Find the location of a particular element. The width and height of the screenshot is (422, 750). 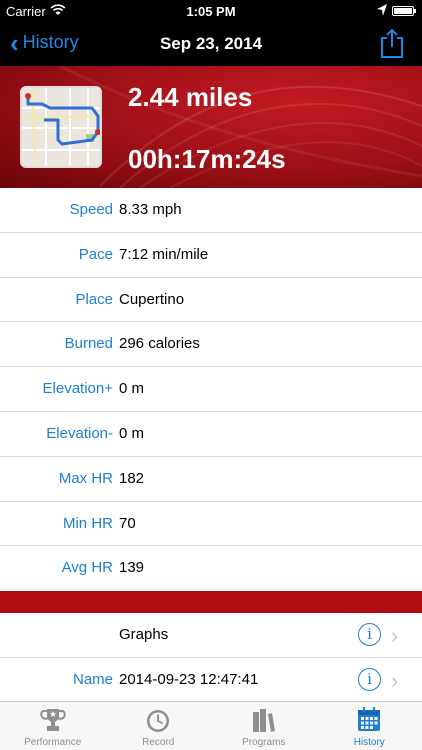

graphs-row: Graphs i › is located at coordinates (211, 635).